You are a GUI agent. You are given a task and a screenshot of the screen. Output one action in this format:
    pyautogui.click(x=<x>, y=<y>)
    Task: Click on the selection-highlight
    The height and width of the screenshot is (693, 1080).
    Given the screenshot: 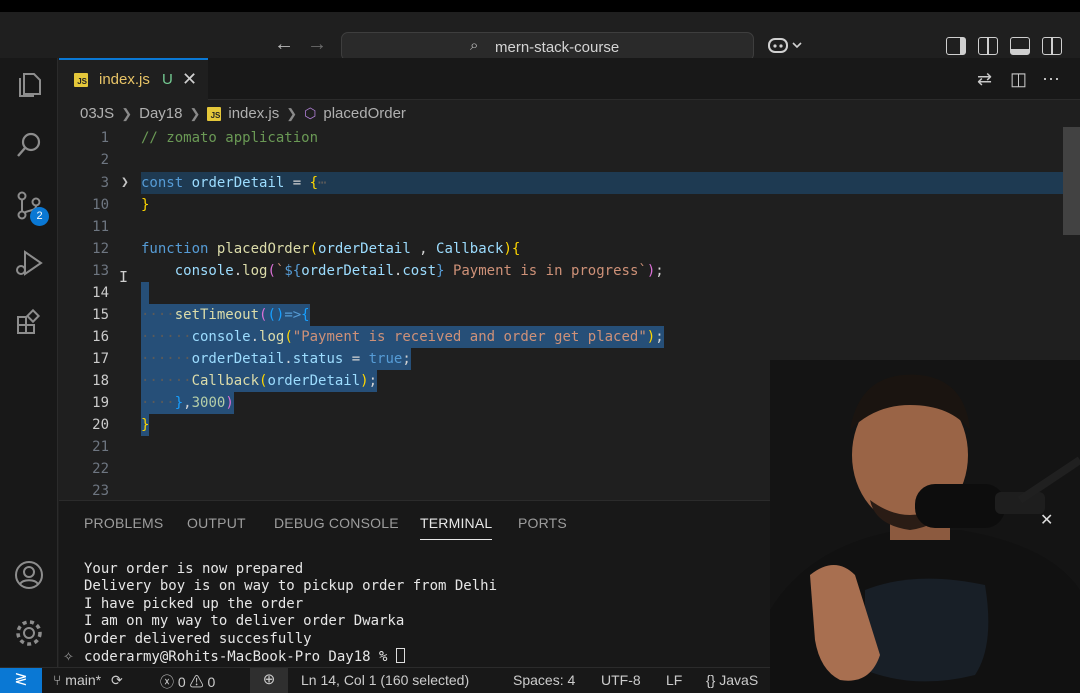 What is the action you would take?
    pyautogui.click(x=145, y=293)
    